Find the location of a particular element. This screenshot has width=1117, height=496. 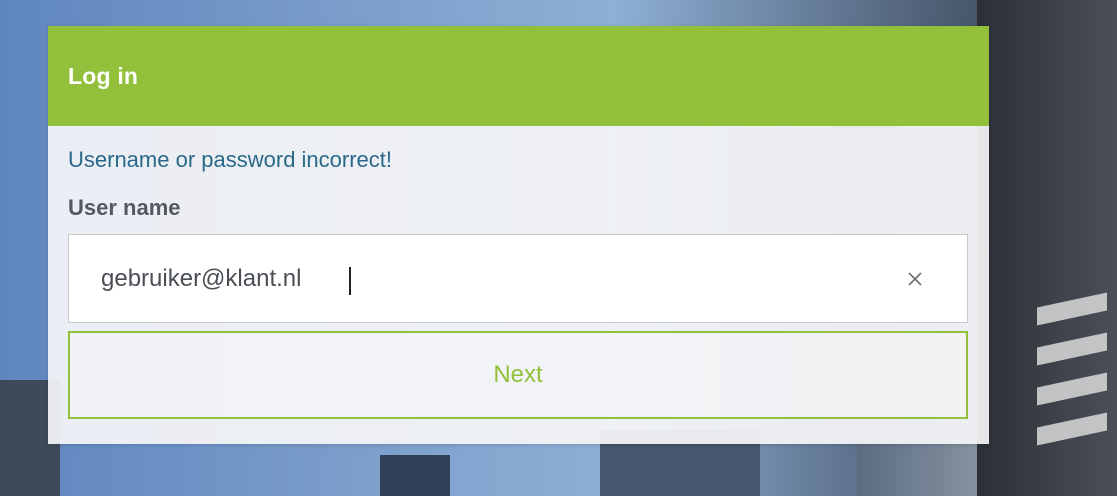

error-message: Username or password incorrect! is located at coordinates (230, 159).